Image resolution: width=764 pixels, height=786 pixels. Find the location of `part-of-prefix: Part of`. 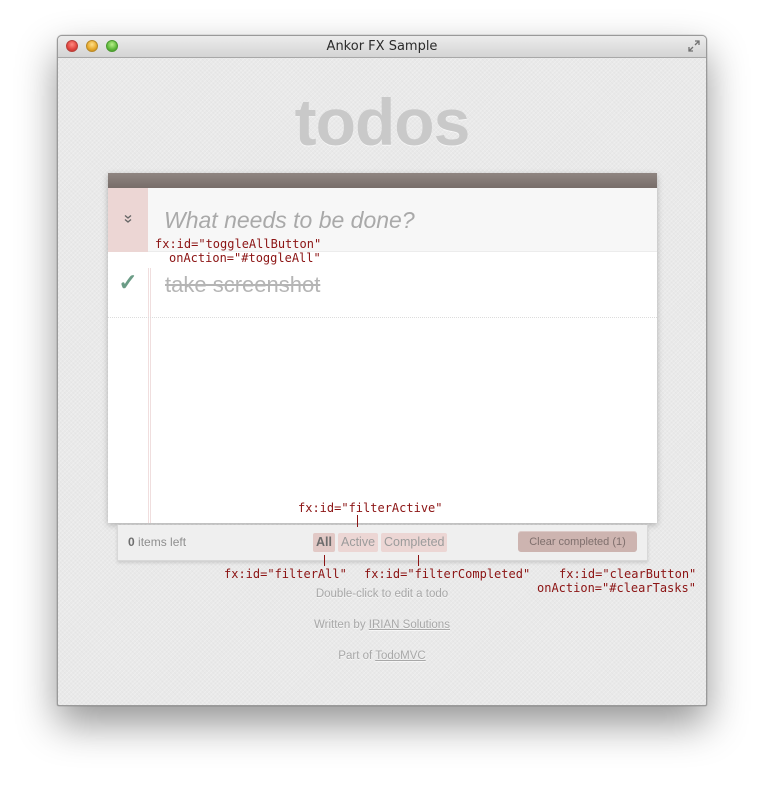

part-of-prefix: Part of is located at coordinates (355, 656).